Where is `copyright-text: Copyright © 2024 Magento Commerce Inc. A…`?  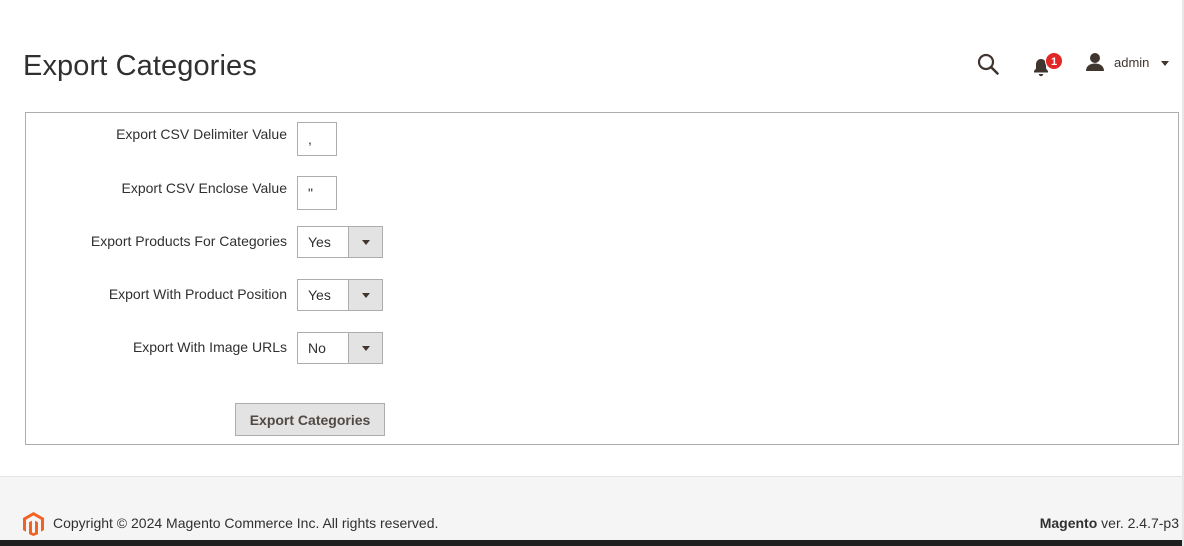
copyright-text: Copyright © 2024 Magento Commerce Inc. A… is located at coordinates (246, 523).